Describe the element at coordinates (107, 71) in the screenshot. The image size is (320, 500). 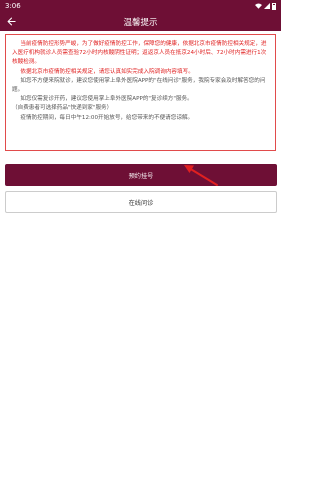
I see `notice-red-paragraph-2: 依据北京市疫情防控相关规定，请您认真如实完成入院调询内容填写。` at that location.